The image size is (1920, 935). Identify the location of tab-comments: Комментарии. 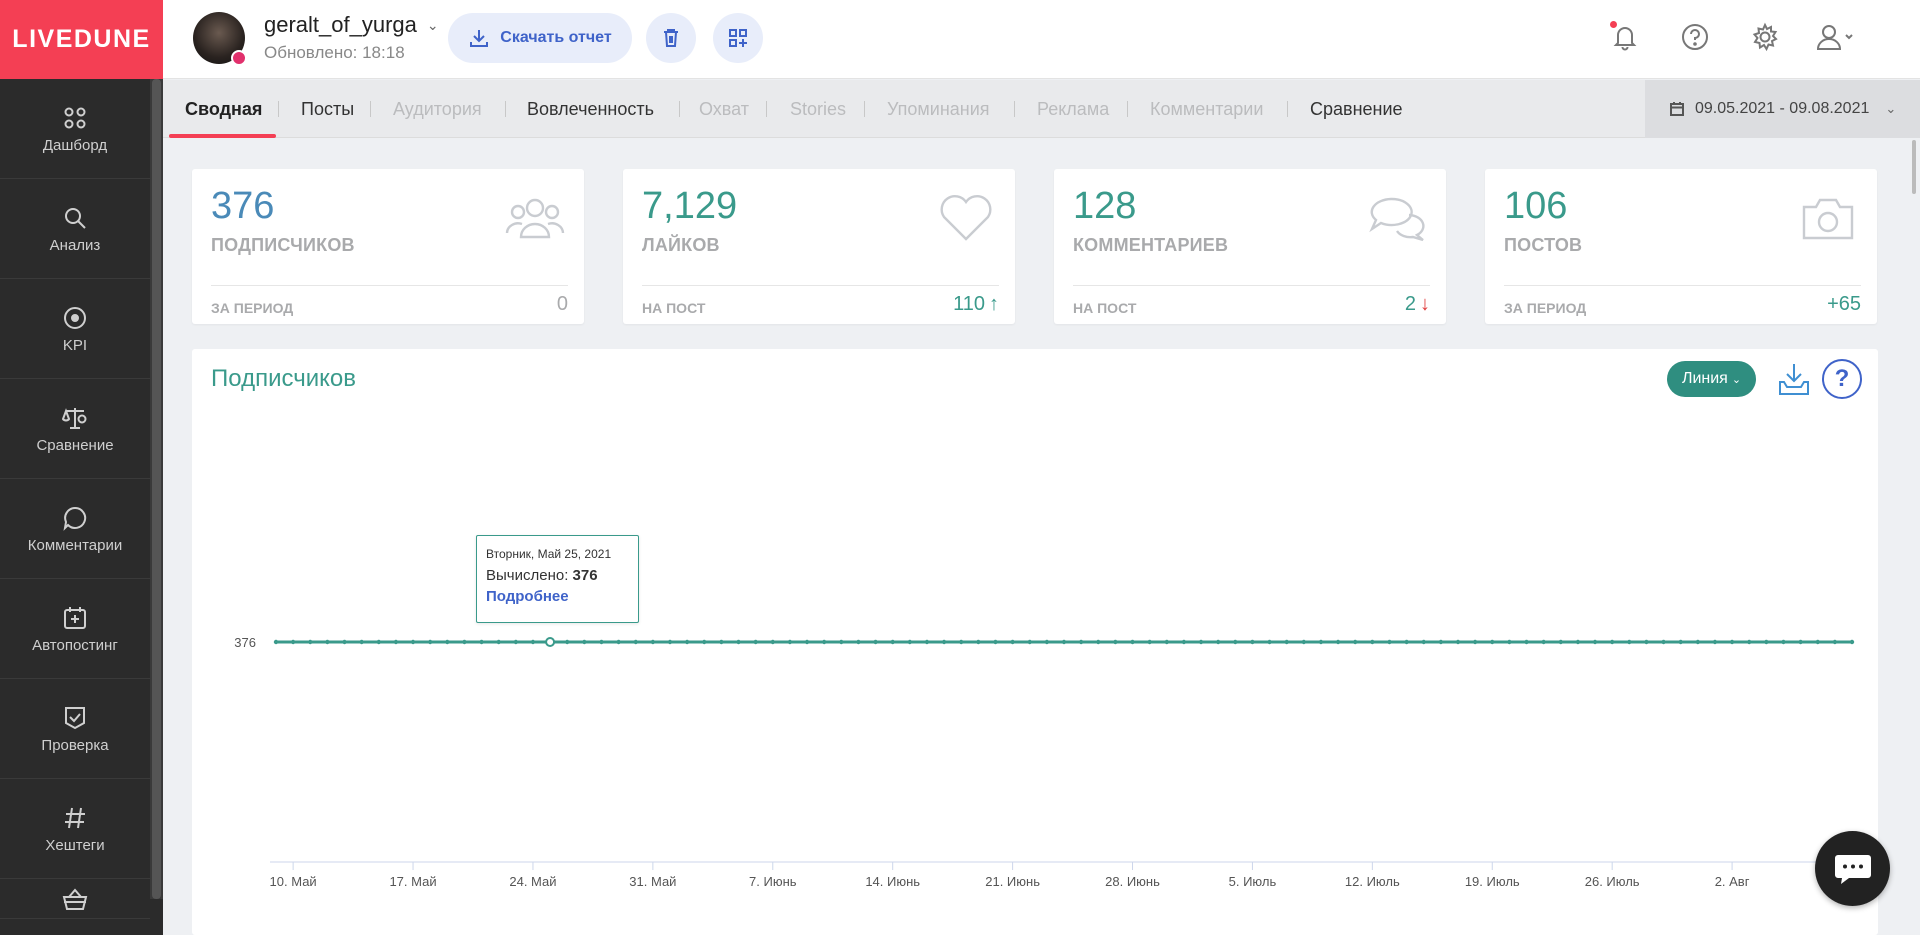
(1206, 109).